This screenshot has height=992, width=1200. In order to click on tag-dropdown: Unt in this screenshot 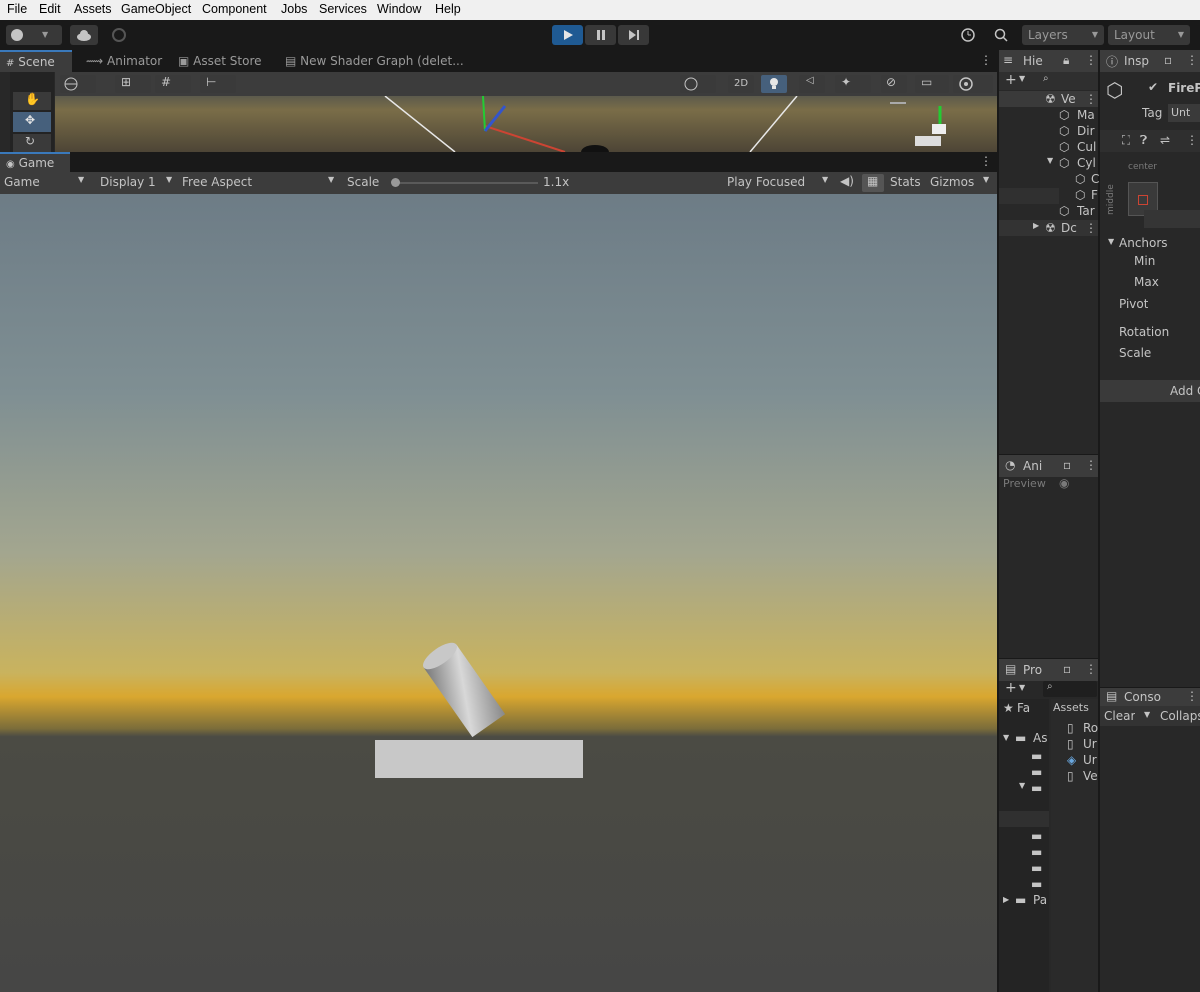, I will do `click(1184, 113)`.